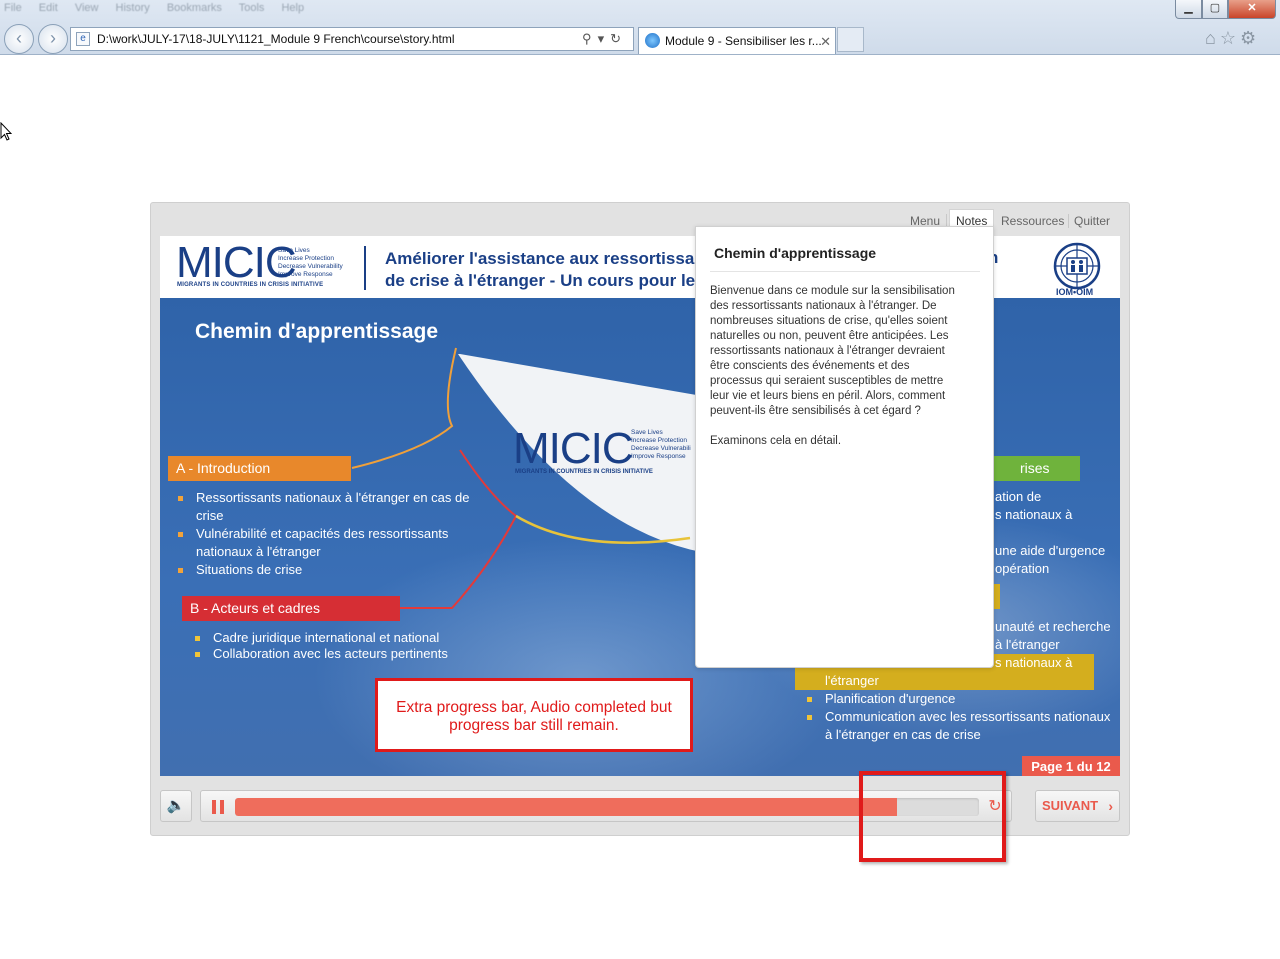 This screenshot has width=1280, height=959. Describe the element at coordinates (1230, 38) in the screenshot. I see `star-icon: ☆` at that location.